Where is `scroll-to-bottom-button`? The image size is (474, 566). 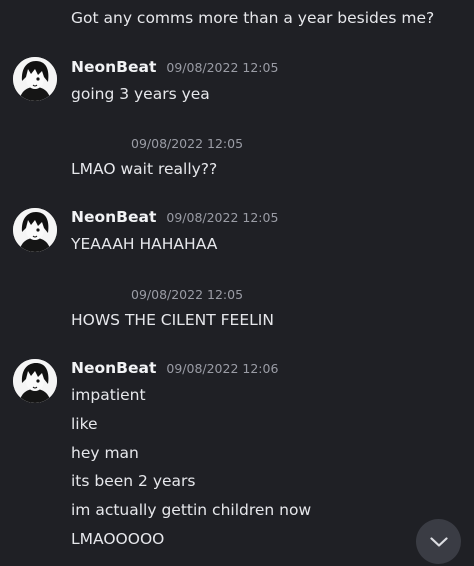 scroll-to-bottom-button is located at coordinates (438, 541).